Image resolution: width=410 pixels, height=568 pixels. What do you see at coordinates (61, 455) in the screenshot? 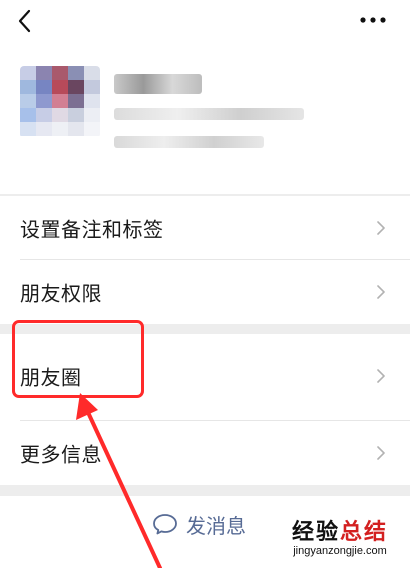
I see `menu-item-label: 更多信息` at bounding box center [61, 455].